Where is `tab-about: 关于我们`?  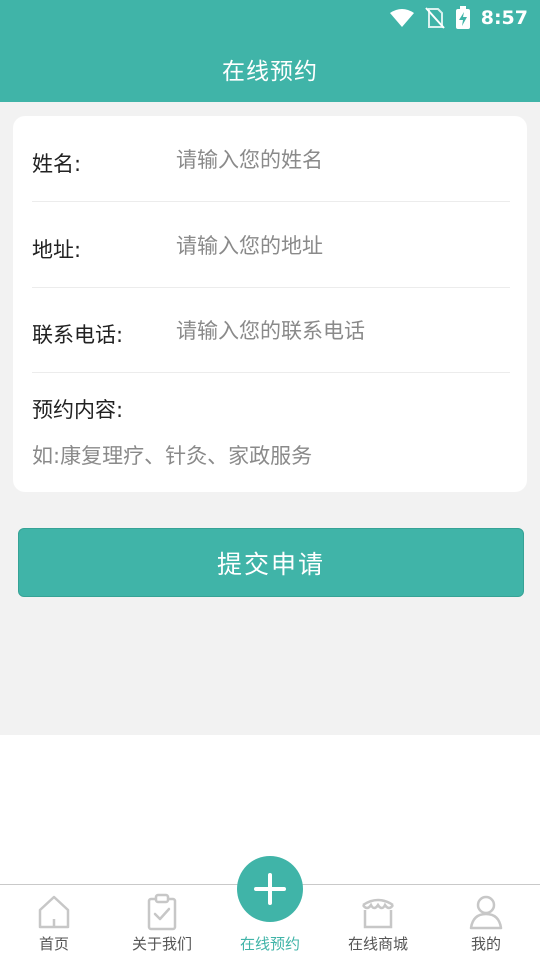 tab-about: 关于我们 is located at coordinates (162, 922).